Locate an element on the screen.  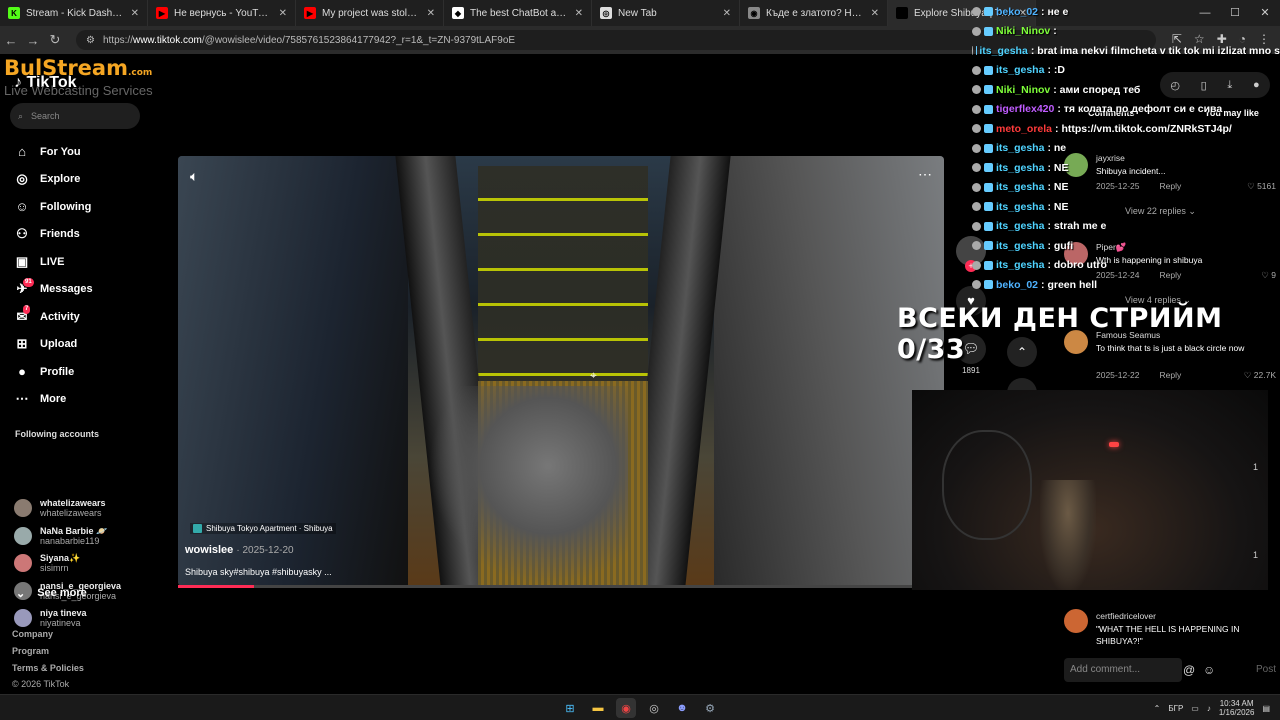
nav-icon: ▣ is located at coordinates (22, 261).